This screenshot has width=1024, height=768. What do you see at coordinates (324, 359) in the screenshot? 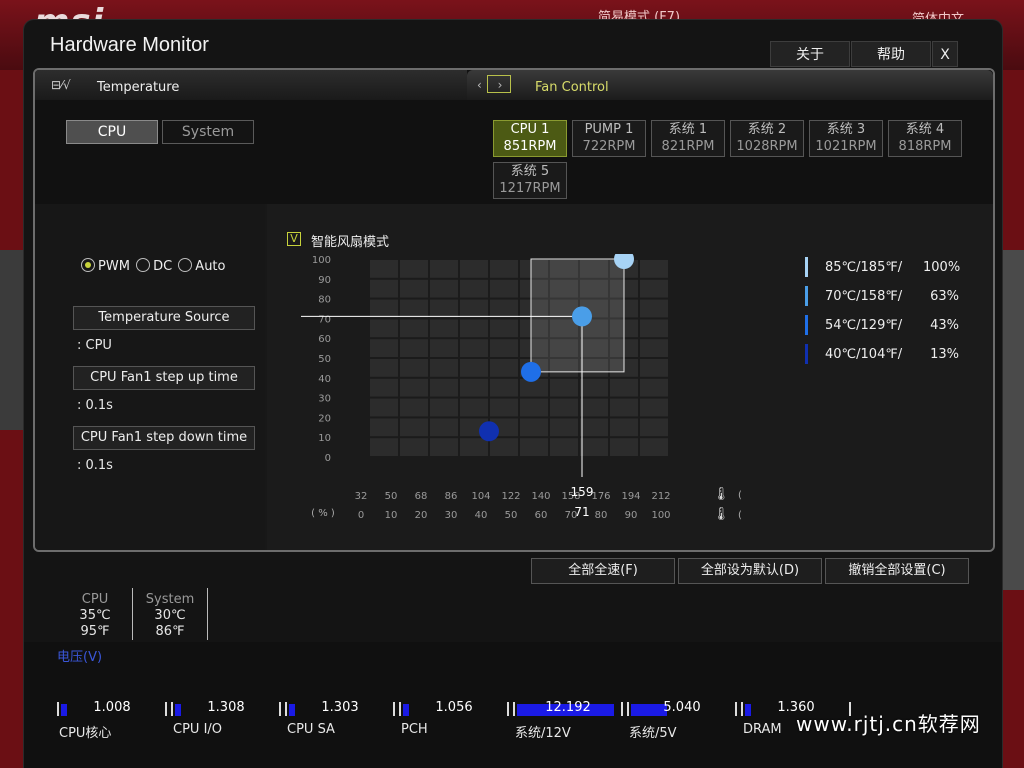
I see `y-tick-label: 50` at bounding box center [324, 359].